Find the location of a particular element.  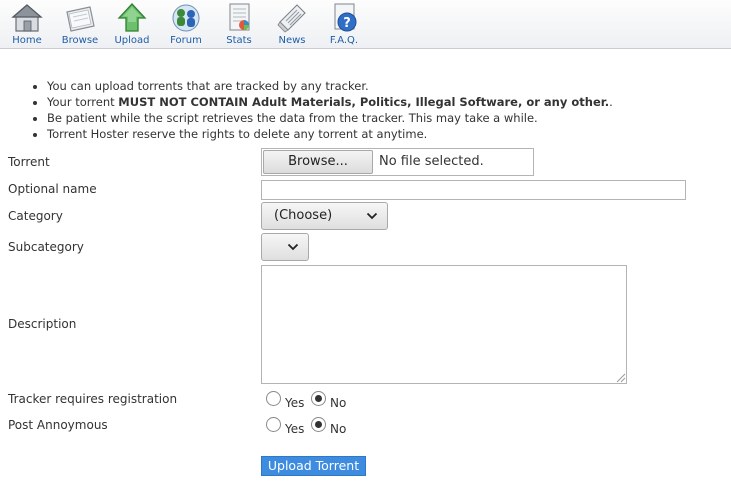

post-anonymous-yes-radio is located at coordinates (273, 424).